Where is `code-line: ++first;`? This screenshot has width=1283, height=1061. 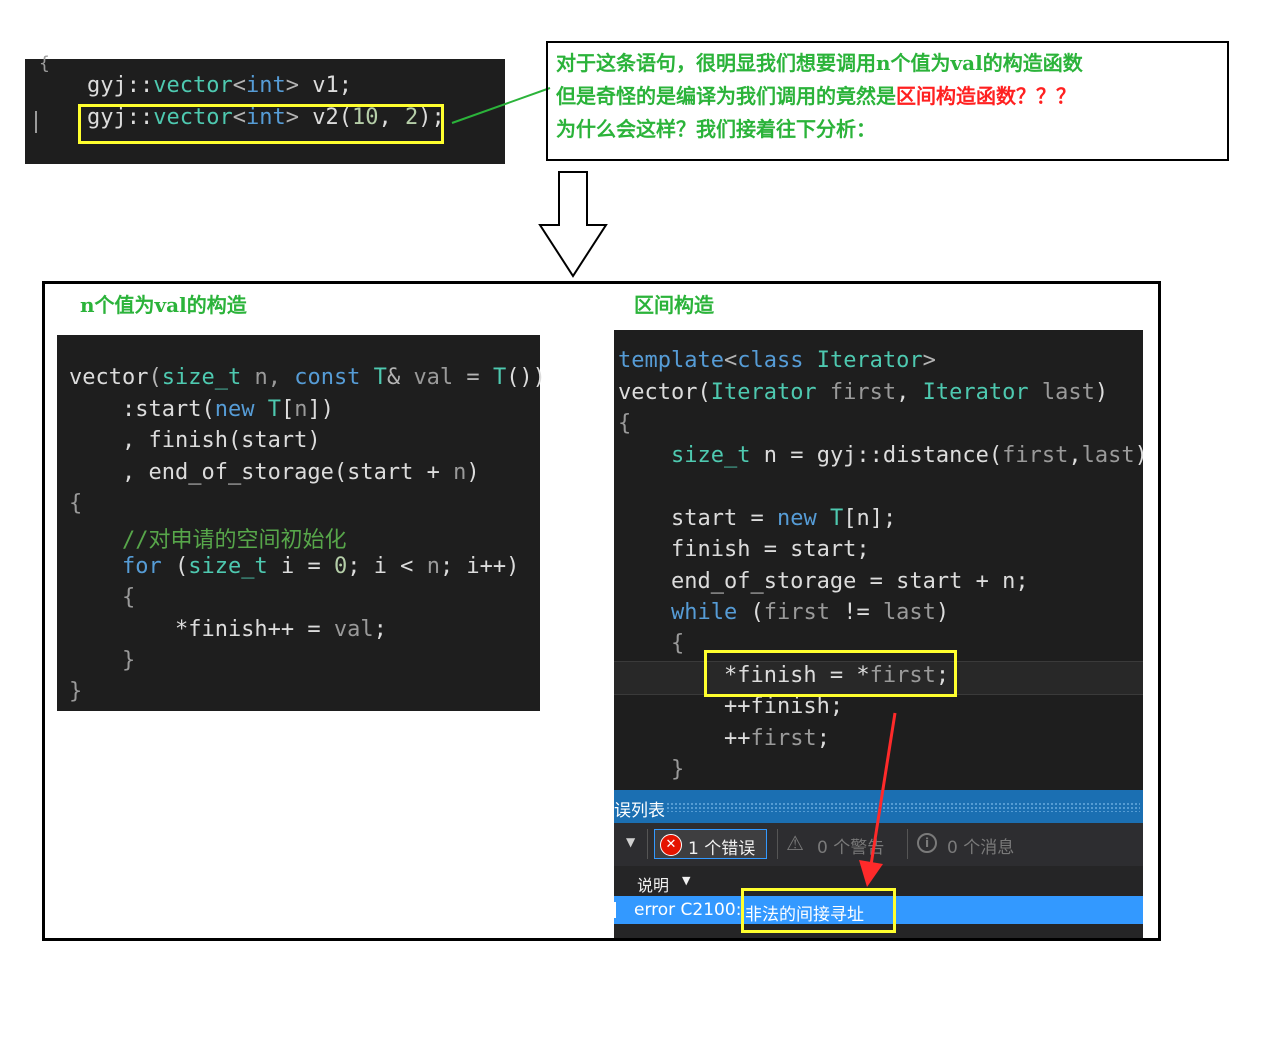
code-line: ++first; is located at coordinates (724, 738).